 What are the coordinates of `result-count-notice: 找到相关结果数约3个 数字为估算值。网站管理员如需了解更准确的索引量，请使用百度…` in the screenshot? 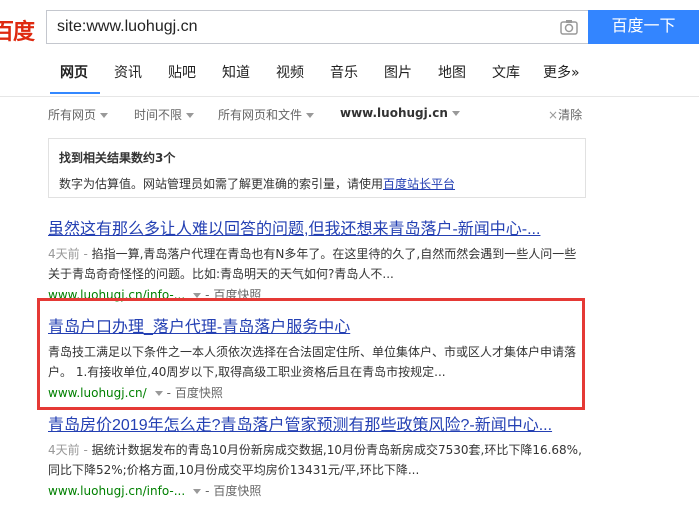 It's located at (317, 168).